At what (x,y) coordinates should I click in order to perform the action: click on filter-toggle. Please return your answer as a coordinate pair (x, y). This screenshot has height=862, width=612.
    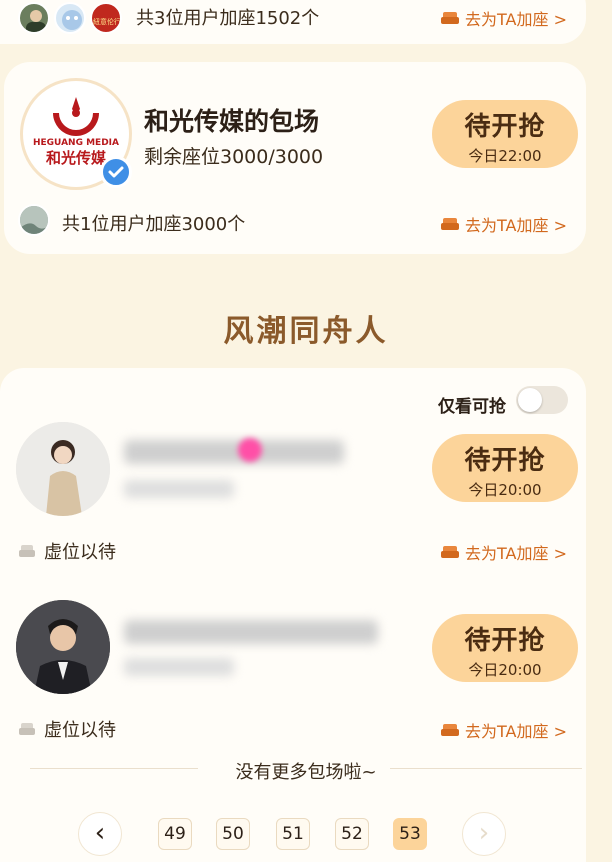
    Looking at the image, I should click on (542, 400).